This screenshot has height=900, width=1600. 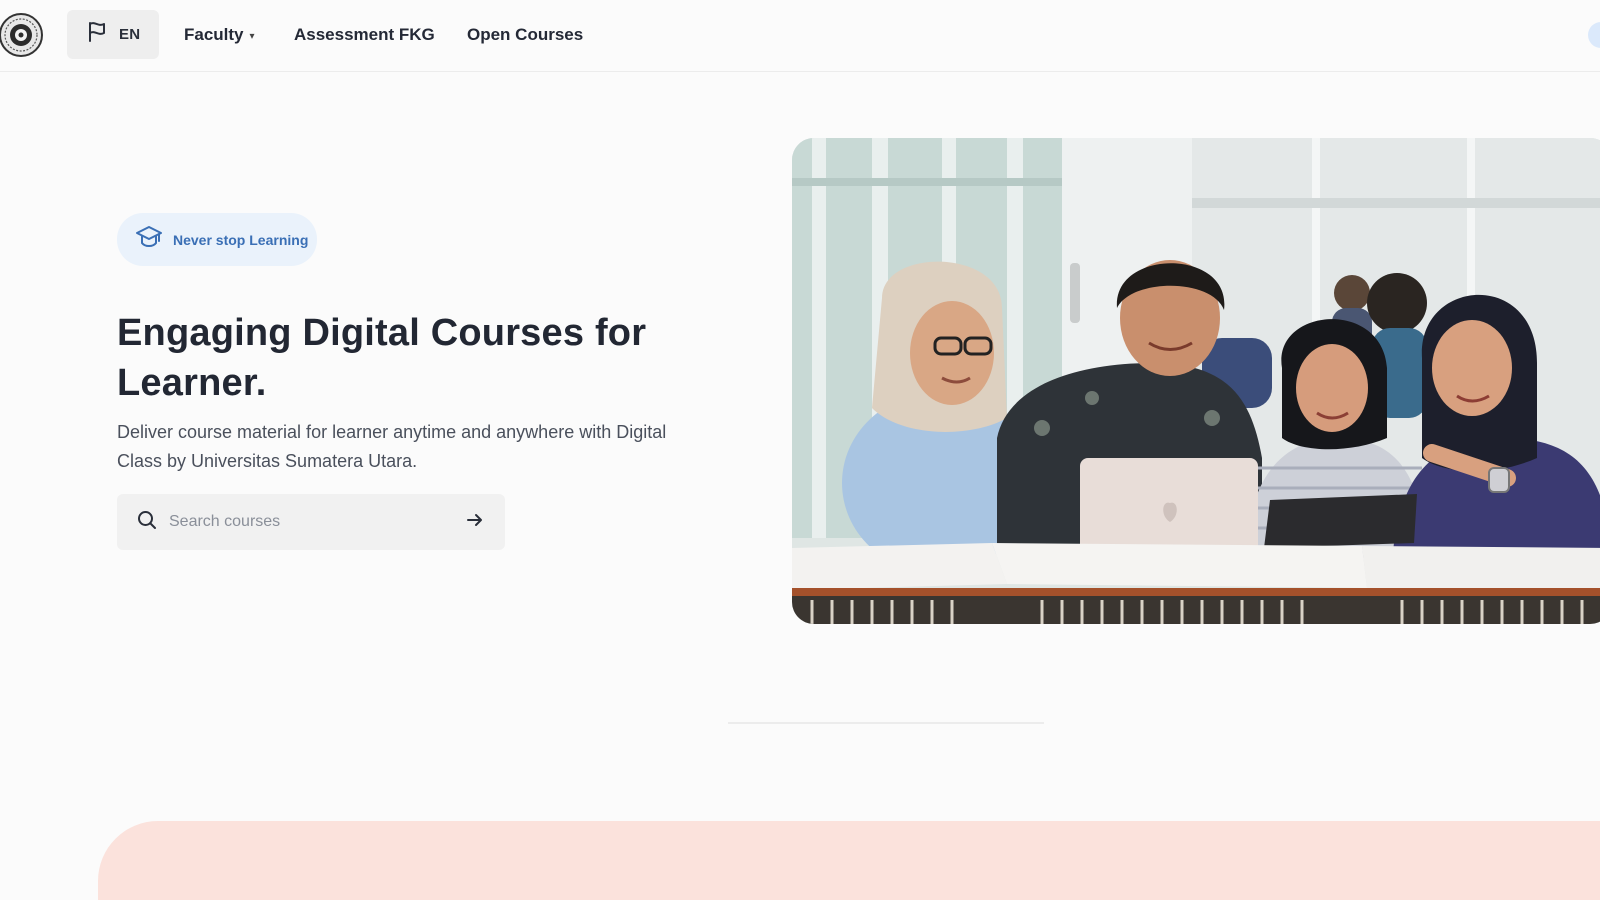 I want to click on course-search-box, so click(x=311, y=522).